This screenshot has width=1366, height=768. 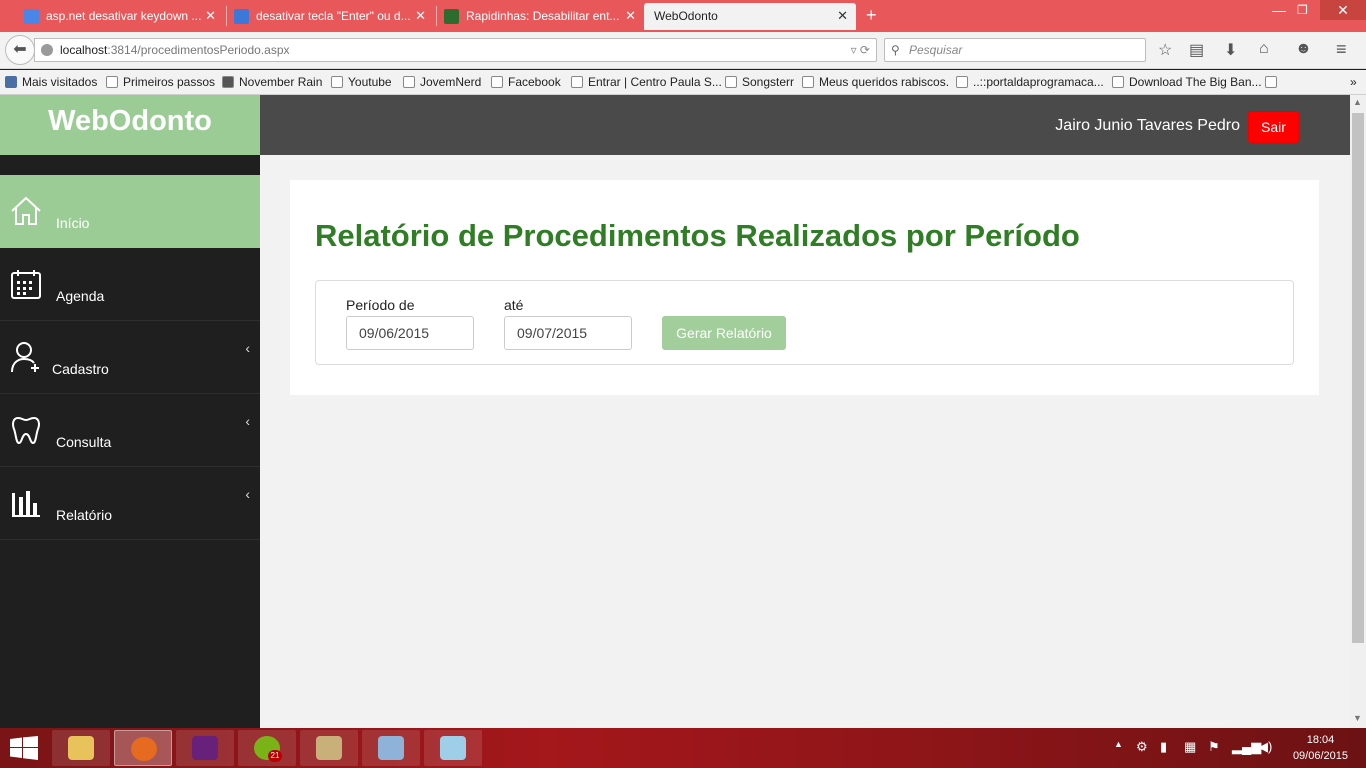 I want to click on search-input: ⚲ Pesquisar, so click(x=1015, y=50).